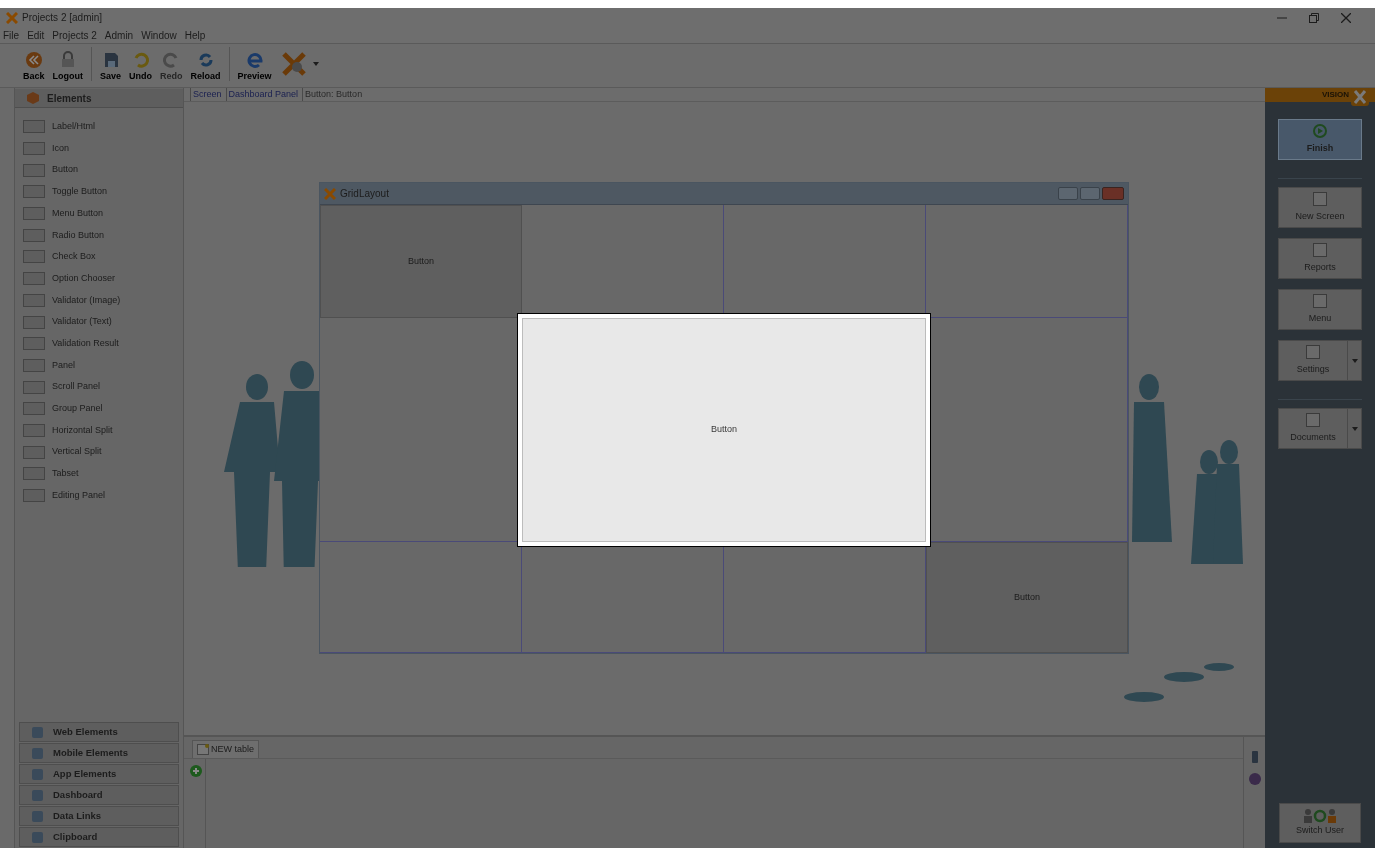  I want to click on sidebar-button: Reports, so click(1320, 258).